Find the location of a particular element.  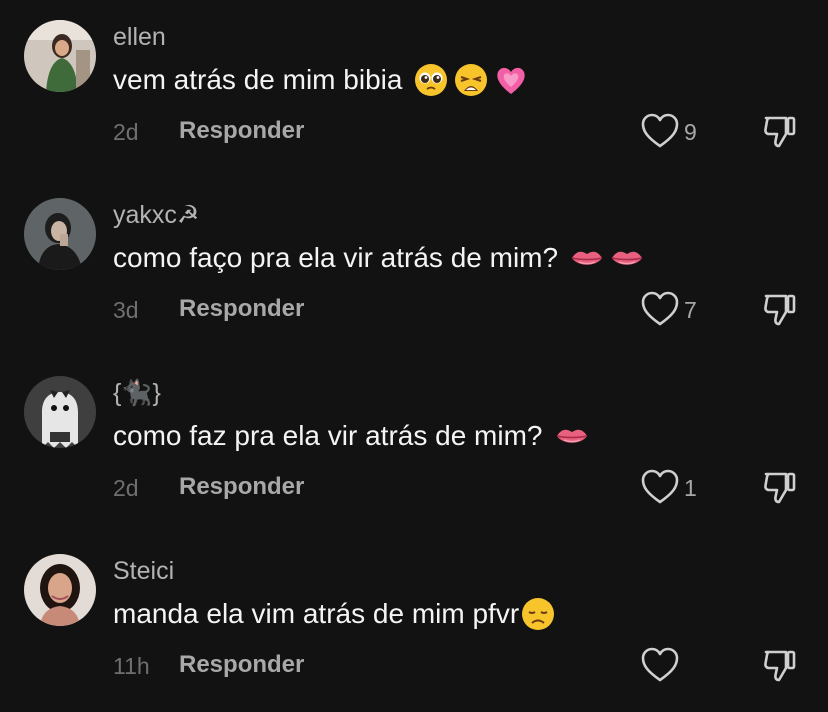

comment-text-body: como faz pra ela vir atrás de mim? is located at coordinates (328, 435).